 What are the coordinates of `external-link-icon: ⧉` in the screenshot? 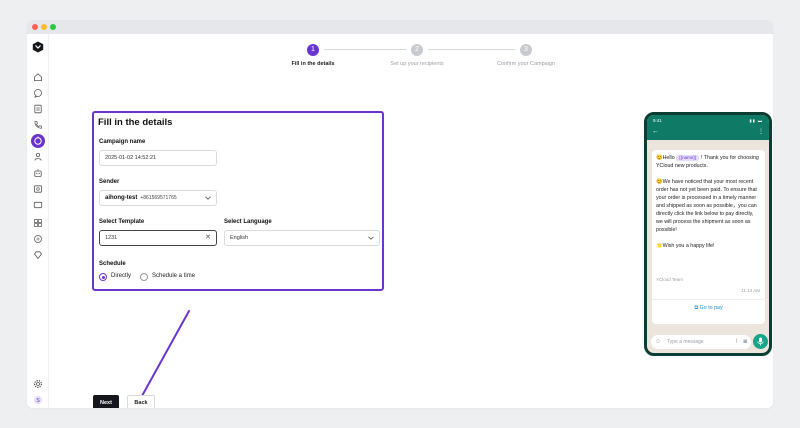 It's located at (696, 308).